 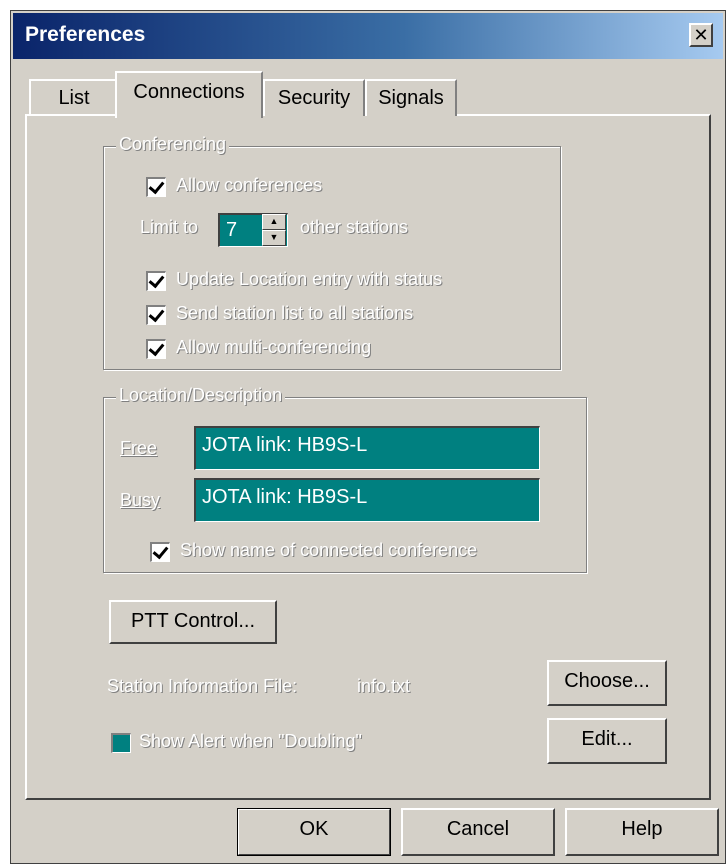 I want to click on send-station-list-label: Send station list to all stations, so click(x=295, y=313).